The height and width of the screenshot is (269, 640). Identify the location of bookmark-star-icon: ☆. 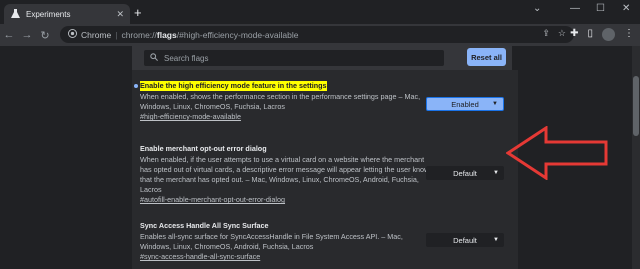
(562, 33).